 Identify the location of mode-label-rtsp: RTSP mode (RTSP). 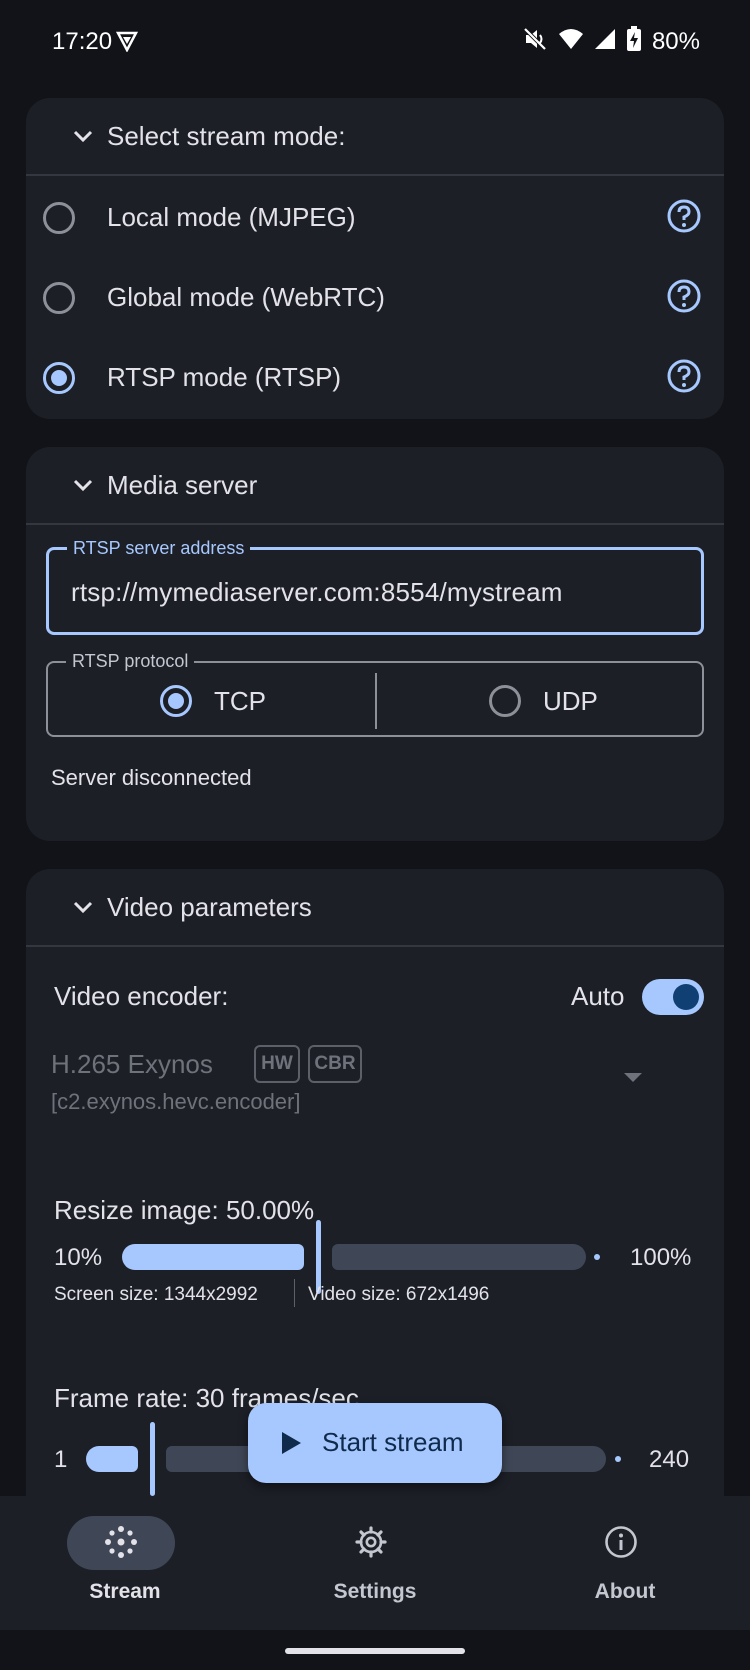
(224, 377).